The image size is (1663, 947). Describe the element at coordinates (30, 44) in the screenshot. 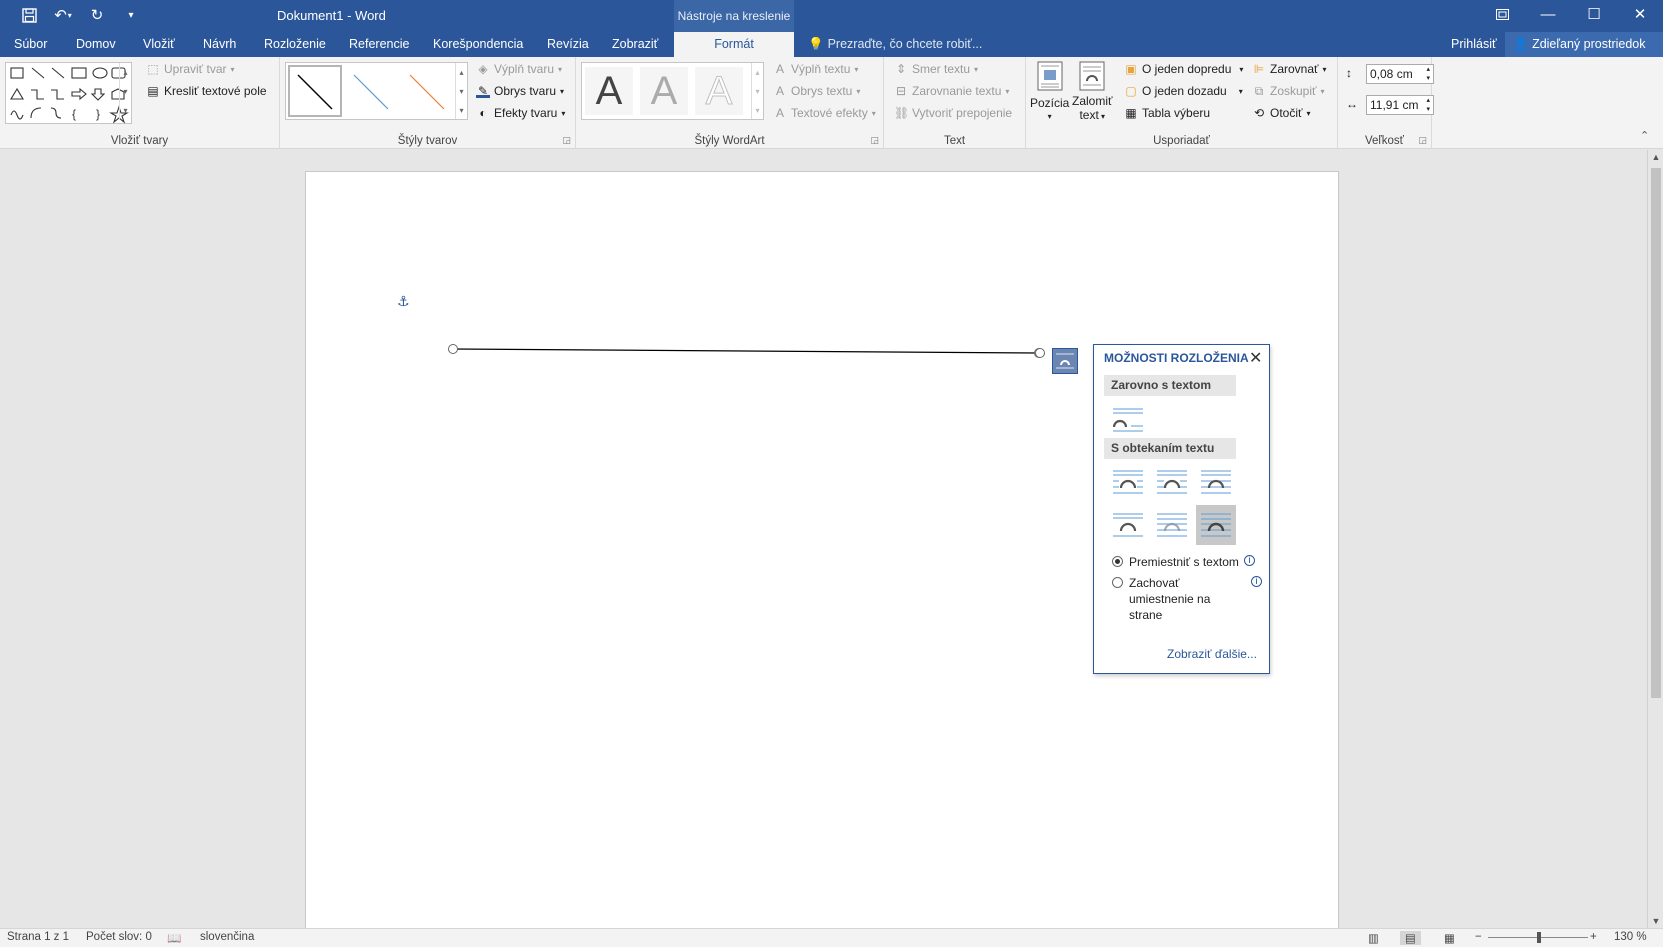

I see `tab-file: Súbor` at that location.